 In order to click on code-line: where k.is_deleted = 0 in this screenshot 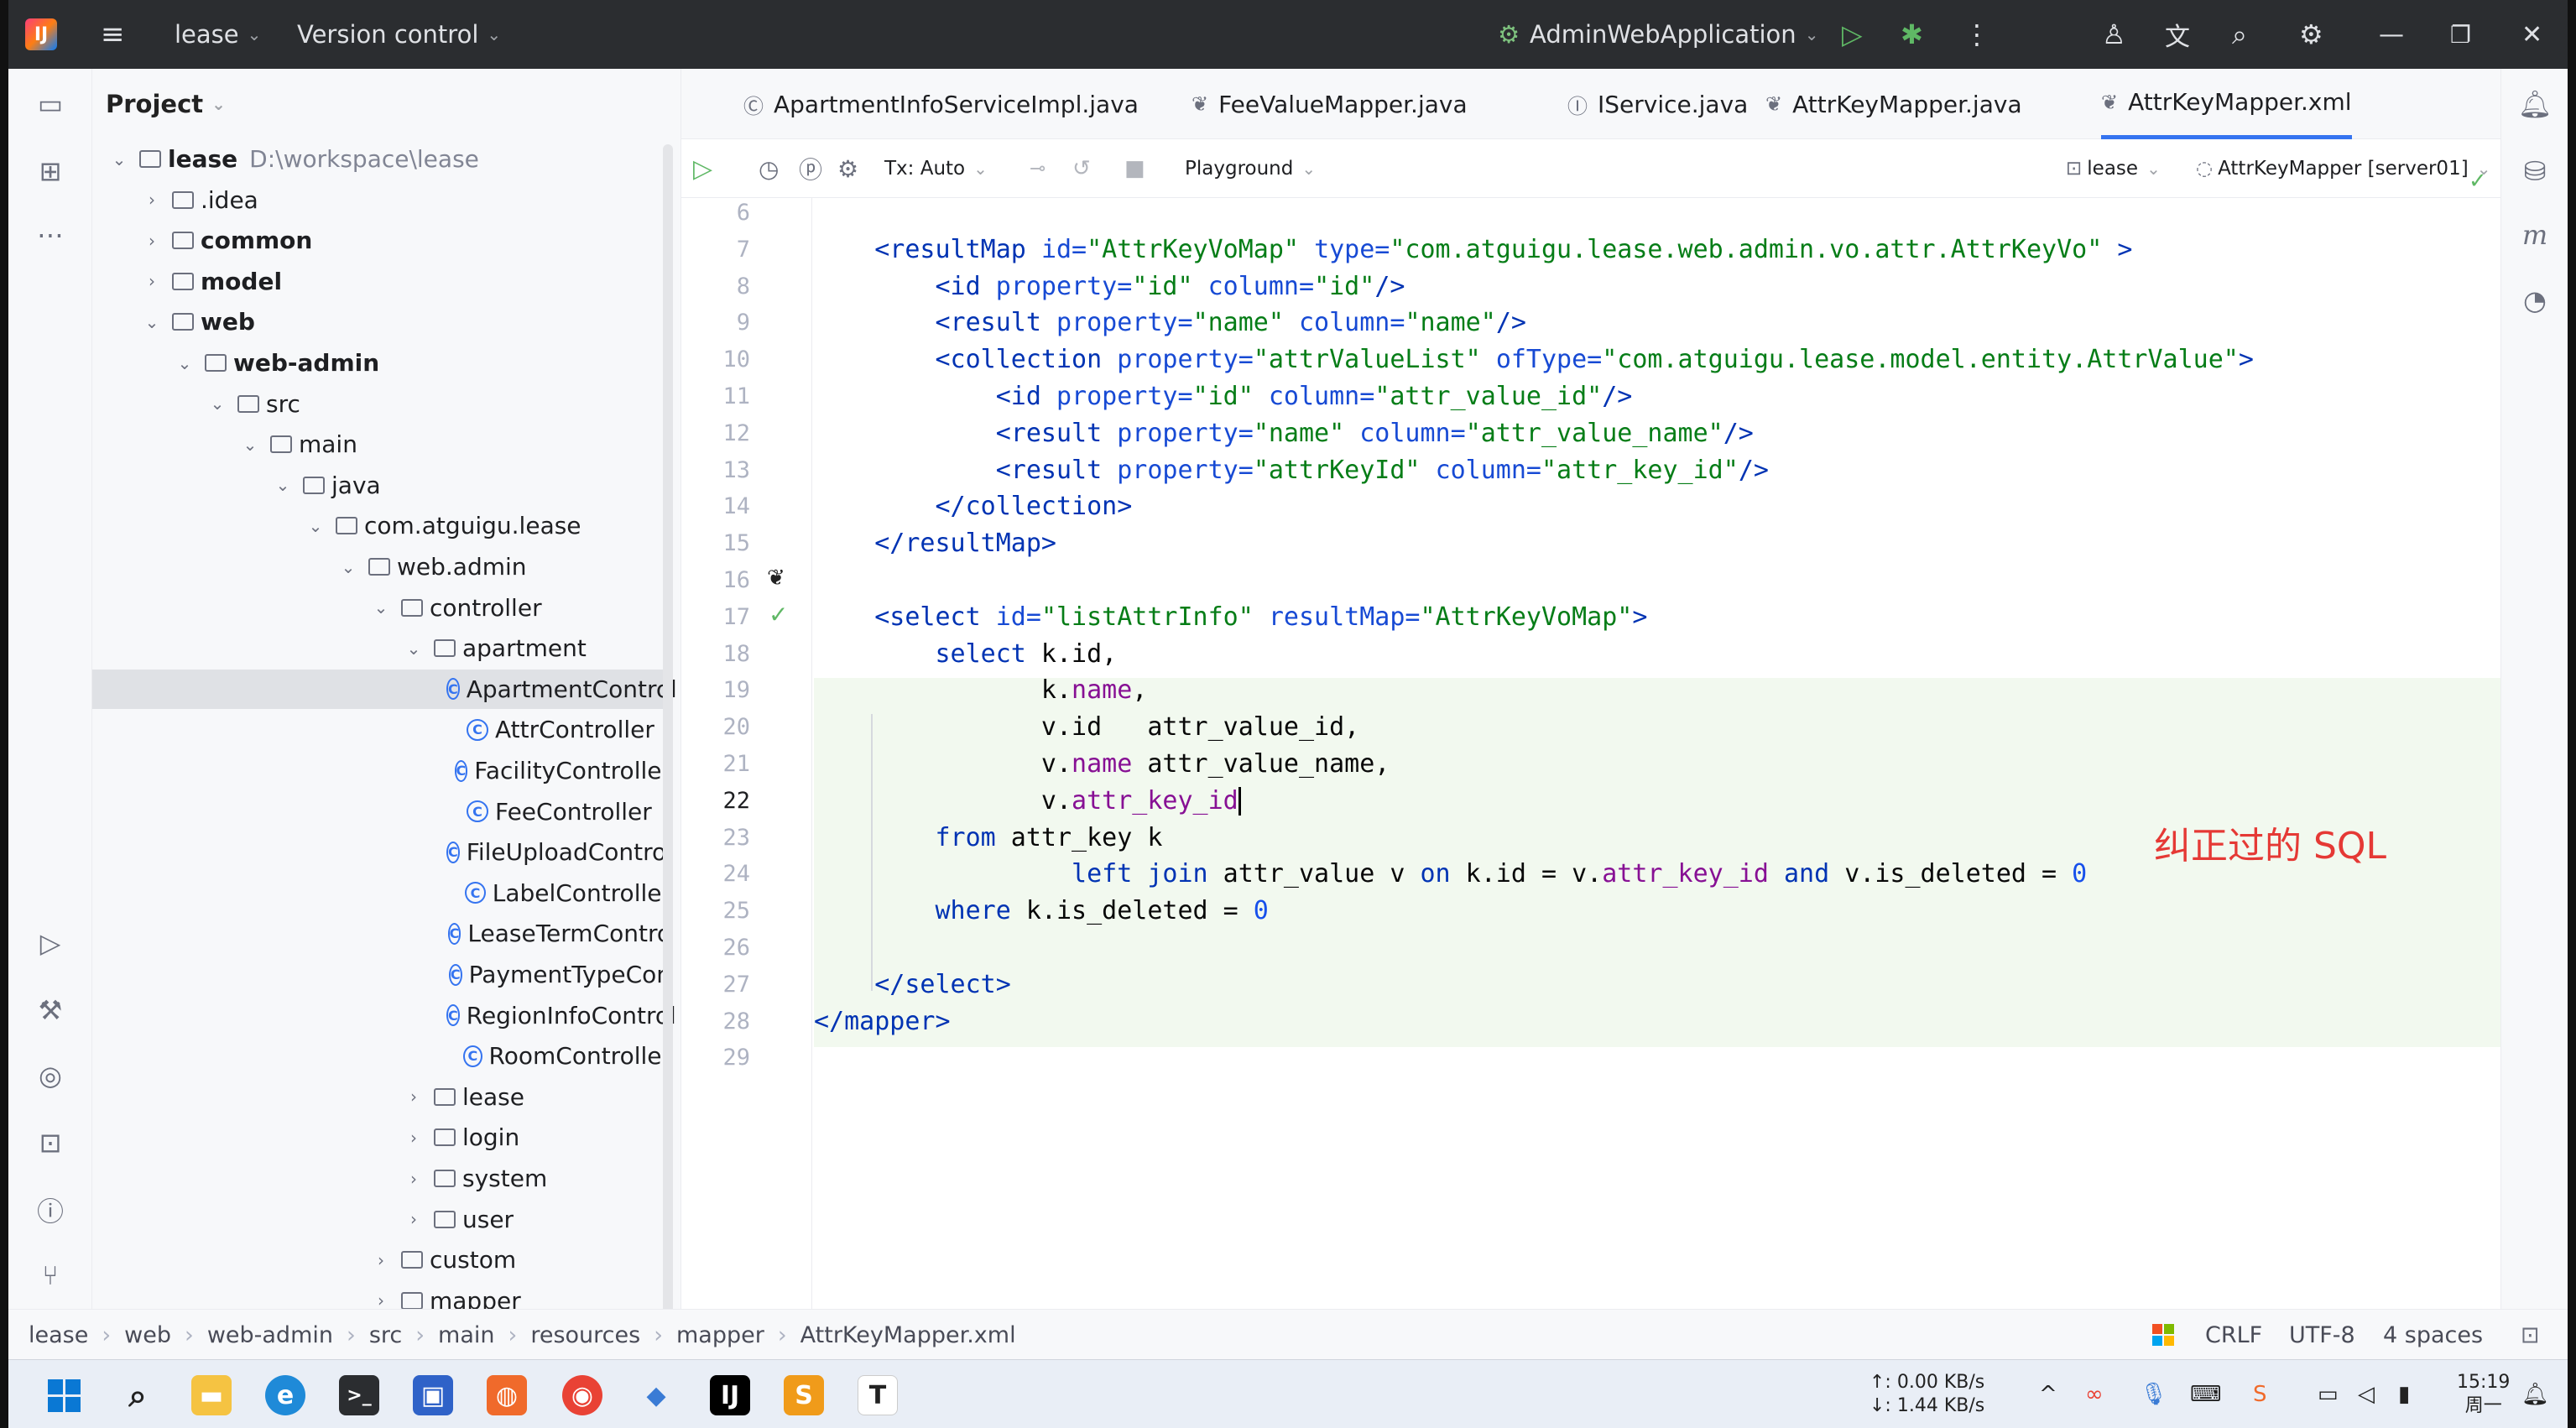, I will do `click(1041, 911)`.